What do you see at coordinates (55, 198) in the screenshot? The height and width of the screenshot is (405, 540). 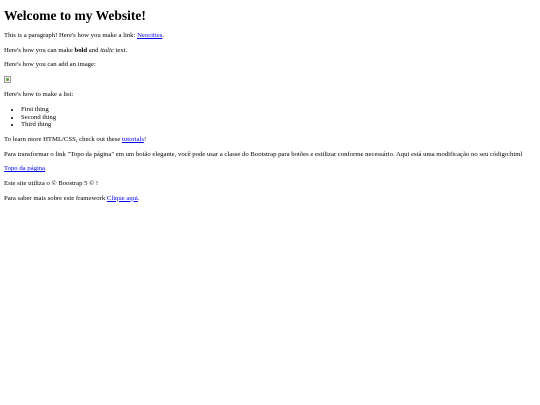 I see `framework-text: Para saber mais sobre este framework` at bounding box center [55, 198].